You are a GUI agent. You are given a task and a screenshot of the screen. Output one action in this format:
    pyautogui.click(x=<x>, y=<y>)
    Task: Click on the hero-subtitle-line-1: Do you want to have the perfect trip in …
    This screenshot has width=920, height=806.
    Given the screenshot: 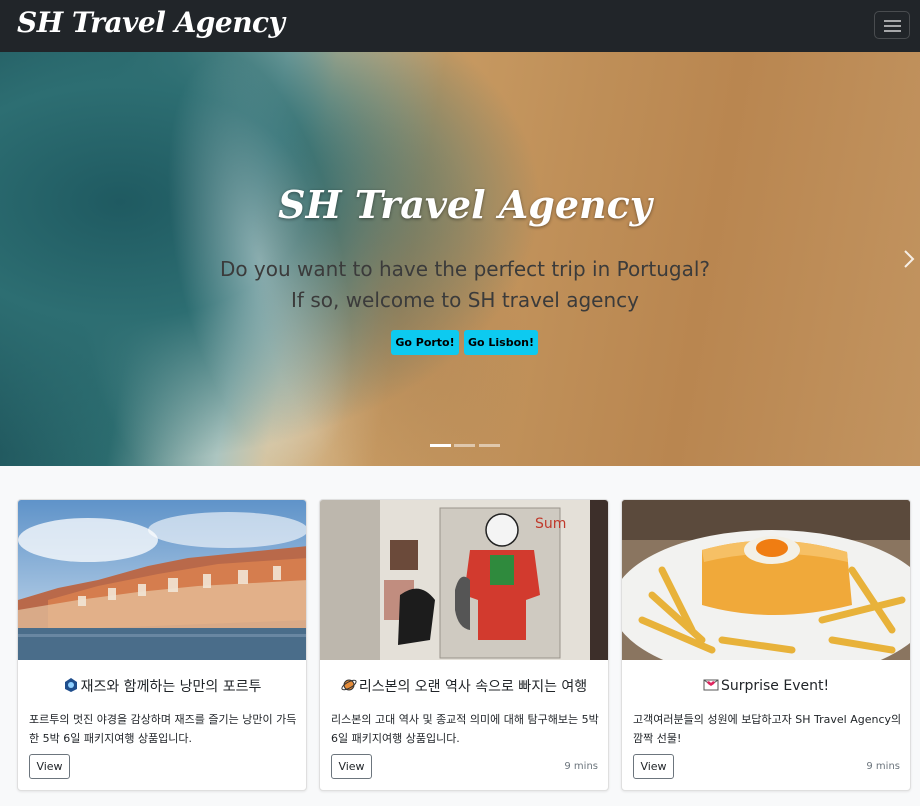 What is the action you would take?
    pyautogui.click(x=465, y=269)
    